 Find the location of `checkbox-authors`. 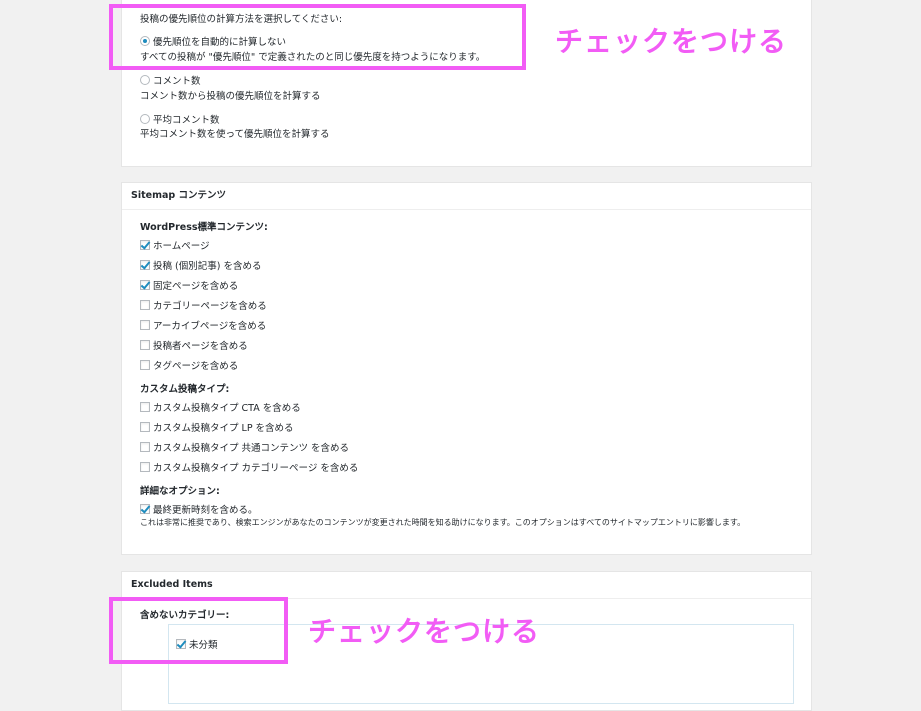

checkbox-authors is located at coordinates (145, 345).